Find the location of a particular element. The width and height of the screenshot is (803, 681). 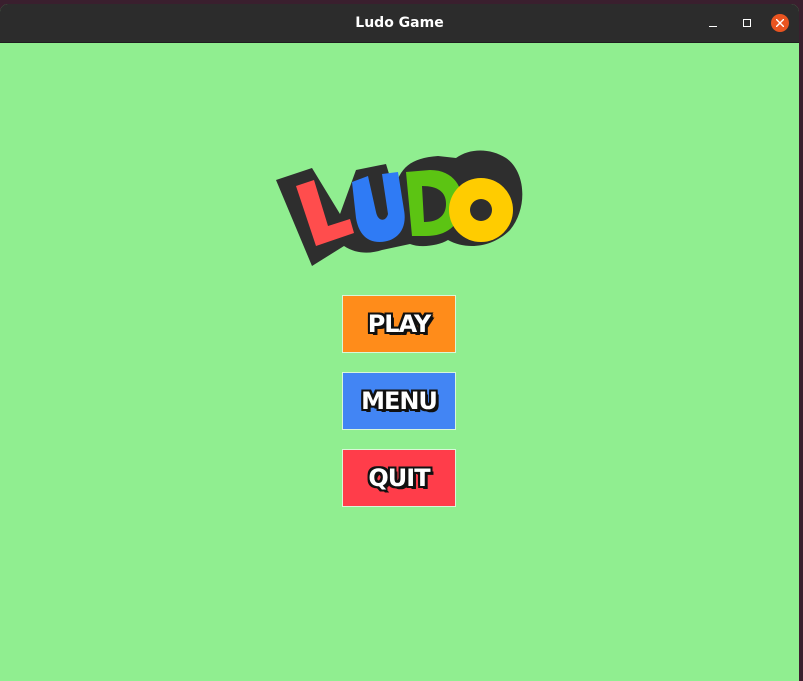

minimize-icon is located at coordinates (713, 23).